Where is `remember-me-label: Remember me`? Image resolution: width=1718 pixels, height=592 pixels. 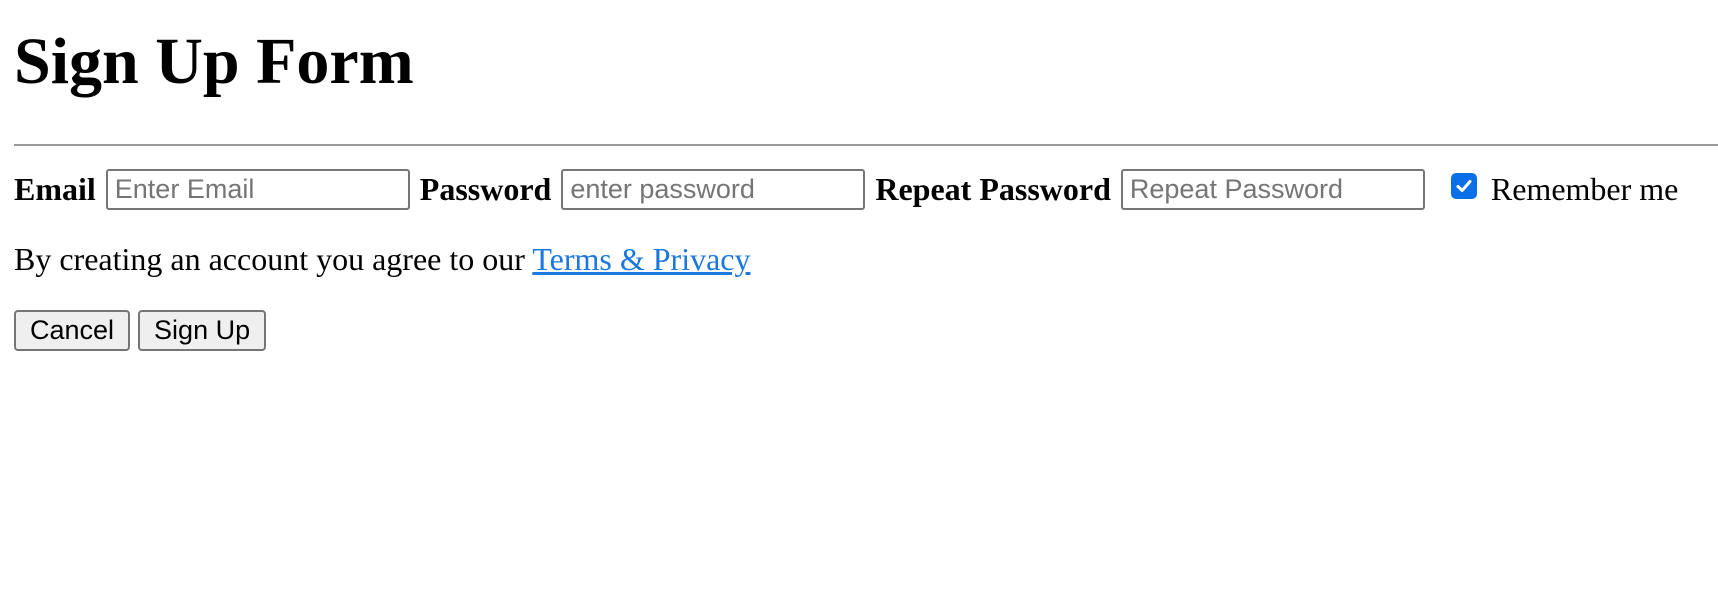
remember-me-label: Remember me is located at coordinates (1584, 189).